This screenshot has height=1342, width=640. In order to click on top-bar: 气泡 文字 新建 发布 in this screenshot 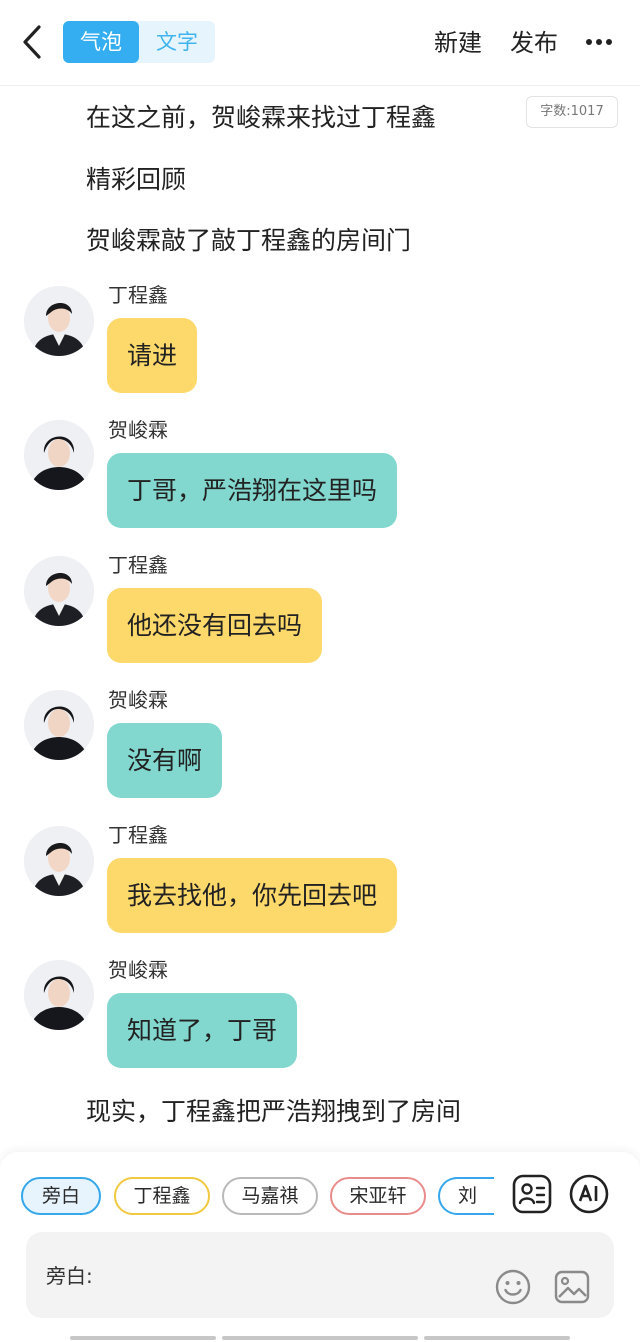, I will do `click(320, 43)`.